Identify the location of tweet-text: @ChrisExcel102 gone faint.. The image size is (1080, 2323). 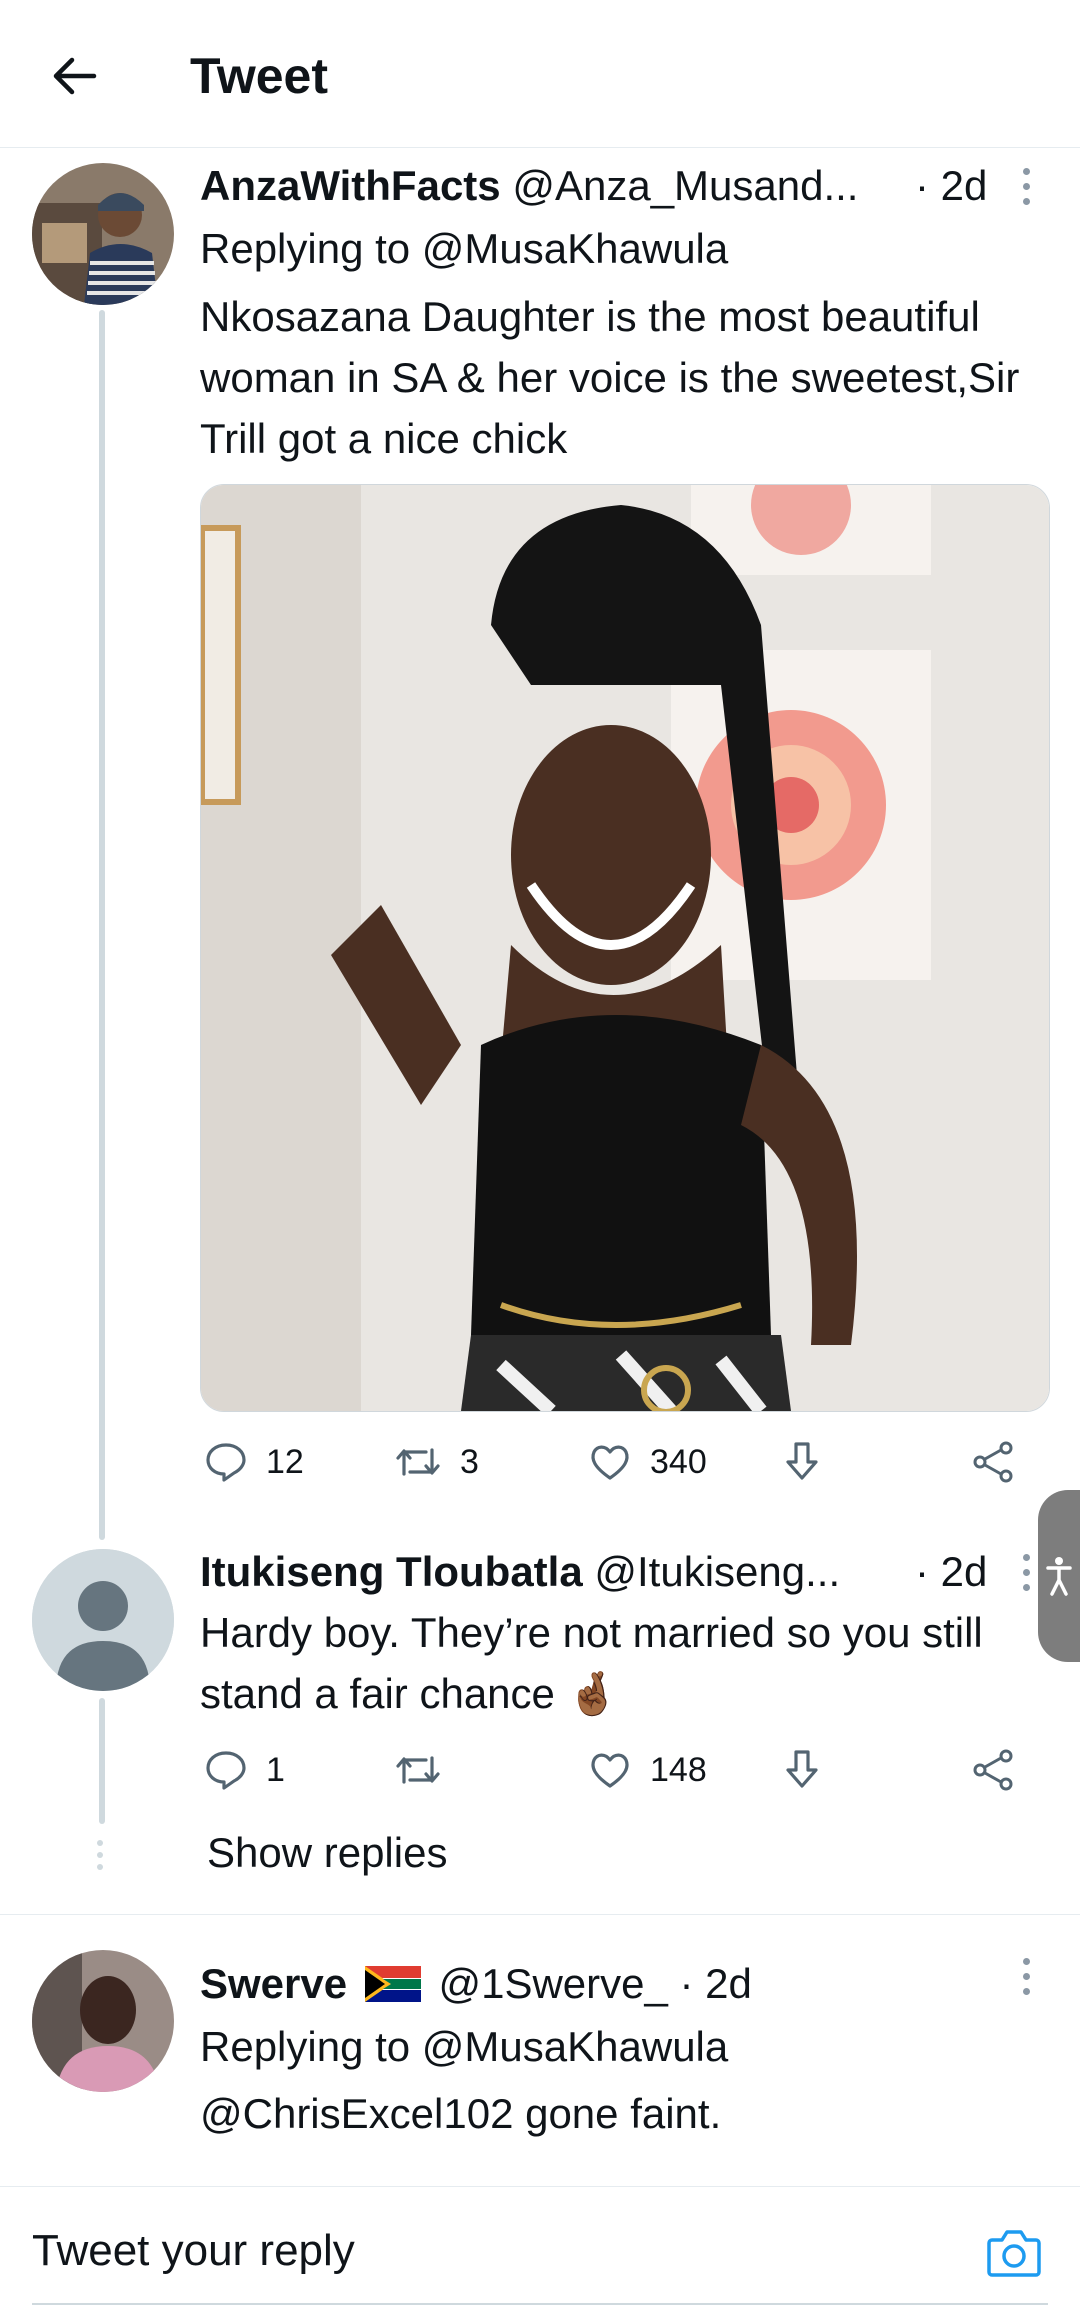
(461, 2113).